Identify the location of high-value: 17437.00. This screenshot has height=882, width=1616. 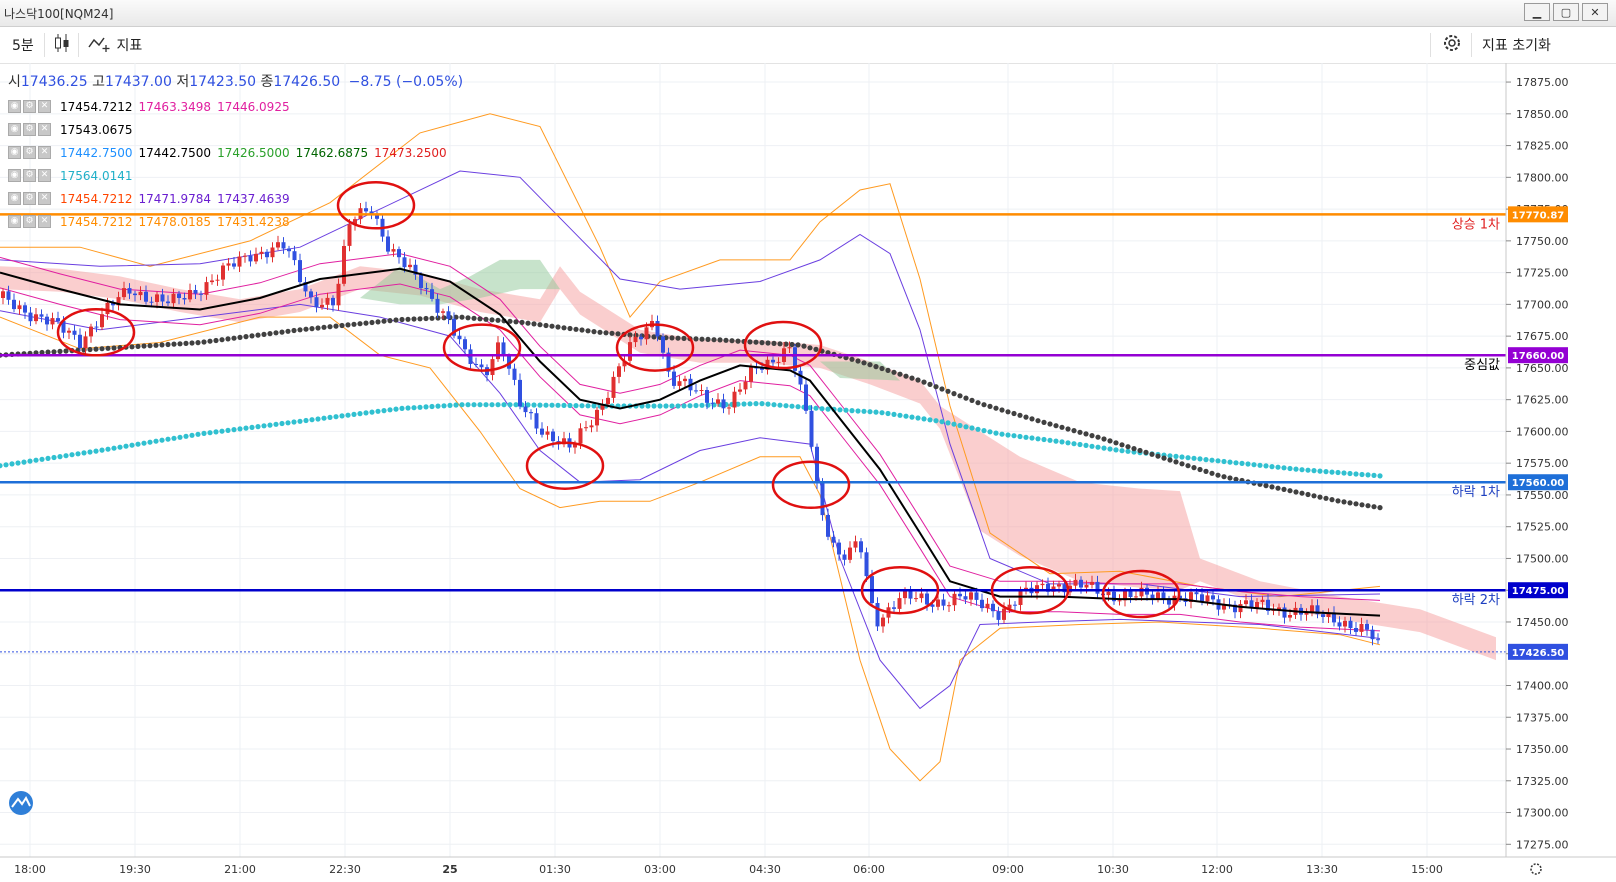
(138, 82).